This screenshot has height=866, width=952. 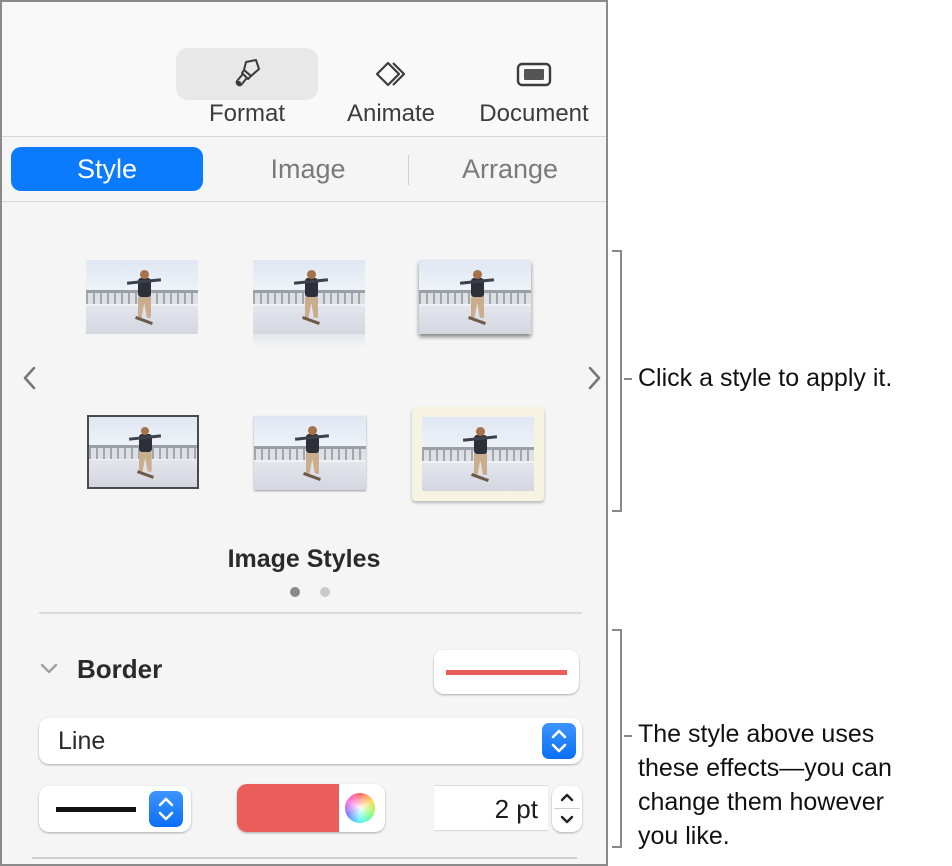 What do you see at coordinates (594, 378) in the screenshot?
I see `chevron-right-icon` at bounding box center [594, 378].